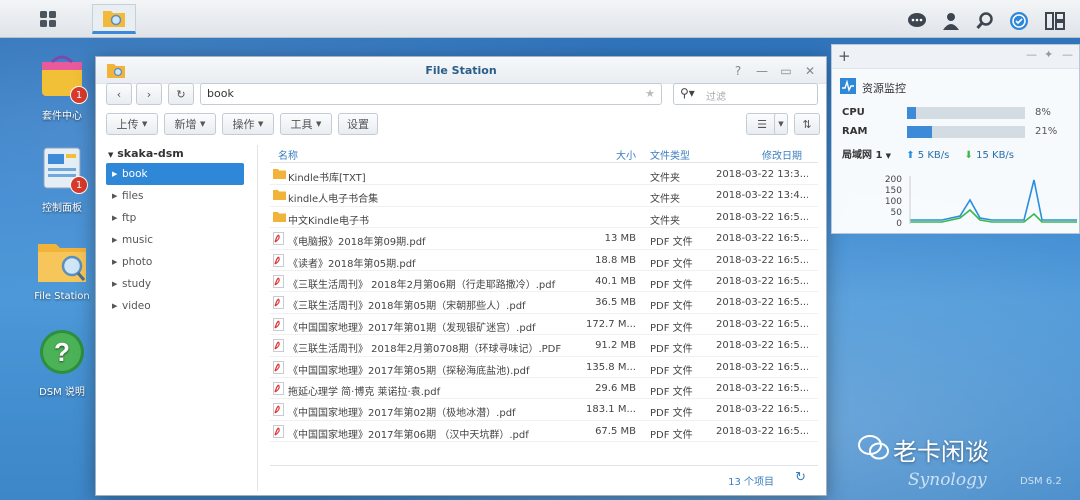 The width and height of the screenshot is (1080, 500). I want to click on view-mode-dropdown: ▼, so click(781, 124).